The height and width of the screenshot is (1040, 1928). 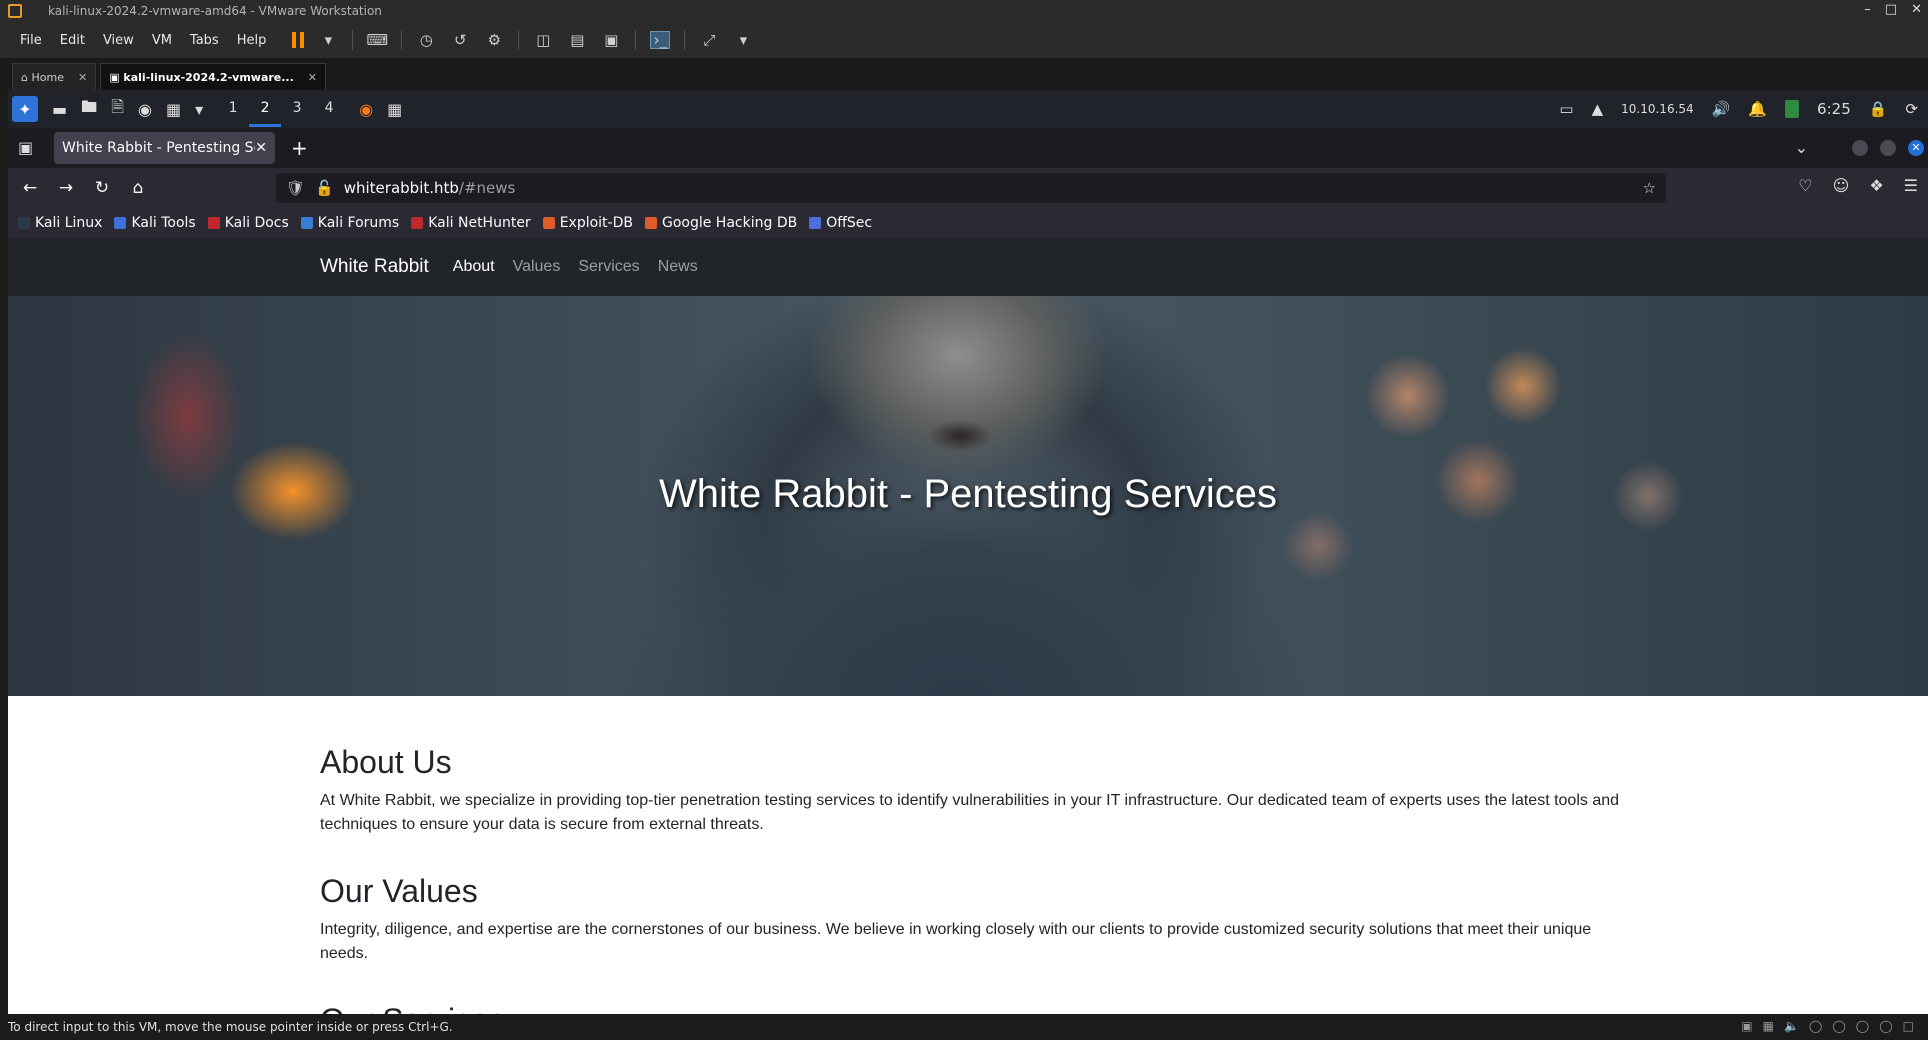 What do you see at coordinates (471, 223) in the screenshot?
I see `bookmark-kali-nethunter: Kali NetHunter` at bounding box center [471, 223].